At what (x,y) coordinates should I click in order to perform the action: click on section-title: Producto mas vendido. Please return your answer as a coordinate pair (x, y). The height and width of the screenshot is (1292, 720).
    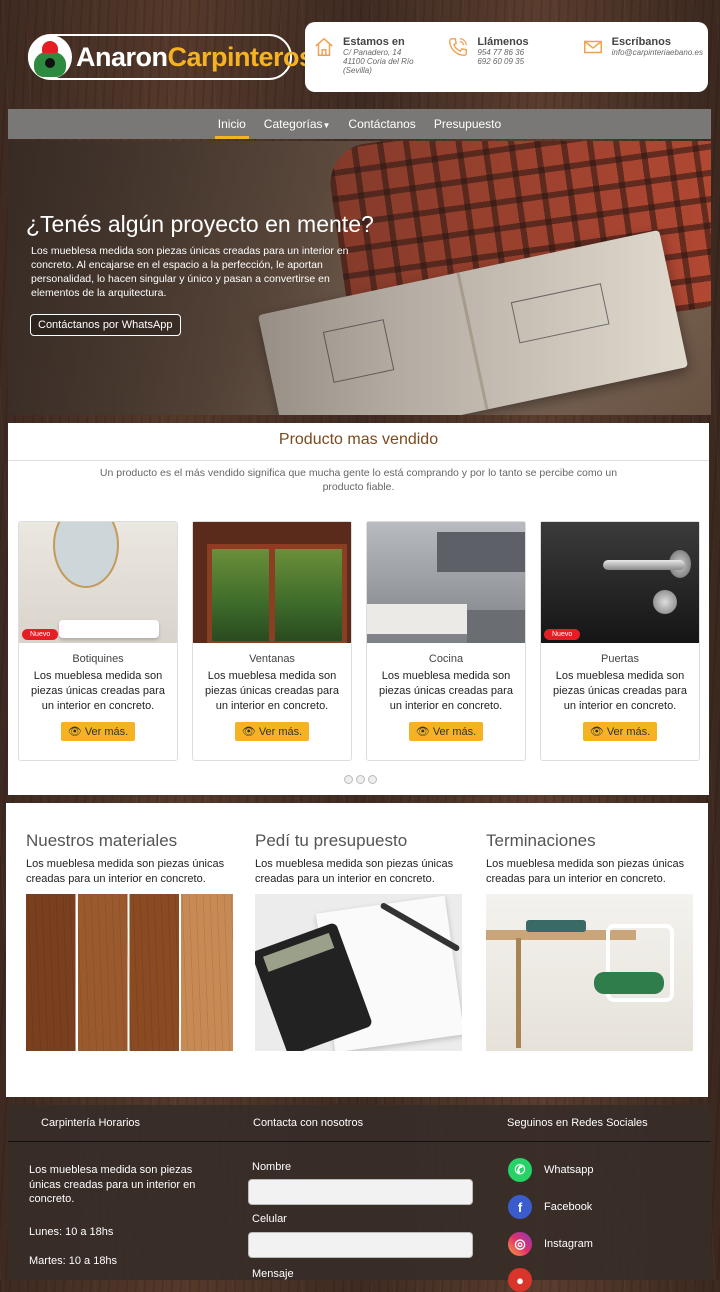
    Looking at the image, I should click on (358, 442).